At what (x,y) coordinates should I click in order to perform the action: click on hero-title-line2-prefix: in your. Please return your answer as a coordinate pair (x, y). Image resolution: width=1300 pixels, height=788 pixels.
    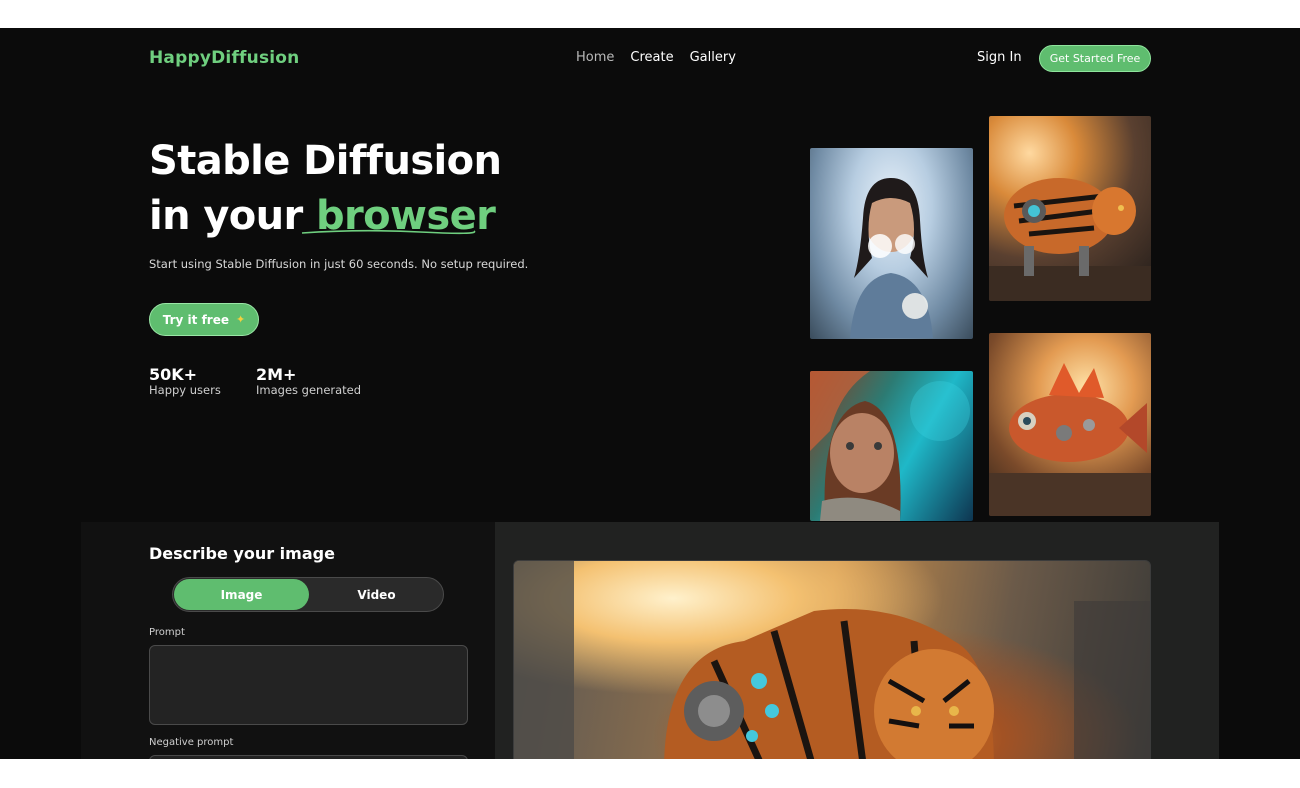
    Looking at the image, I should click on (232, 216).